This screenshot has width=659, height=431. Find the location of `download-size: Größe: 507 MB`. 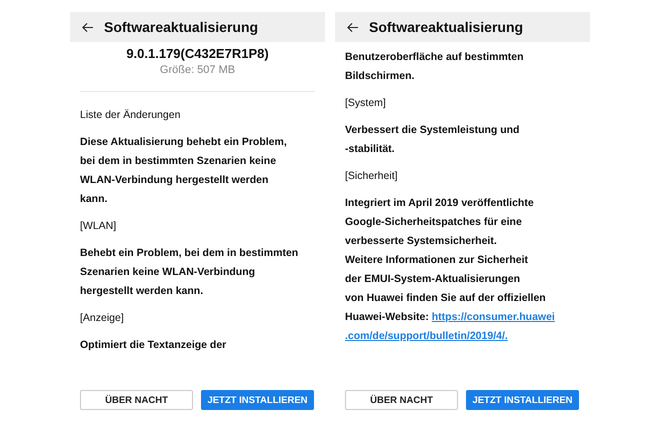

download-size: Größe: 507 MB is located at coordinates (197, 70).